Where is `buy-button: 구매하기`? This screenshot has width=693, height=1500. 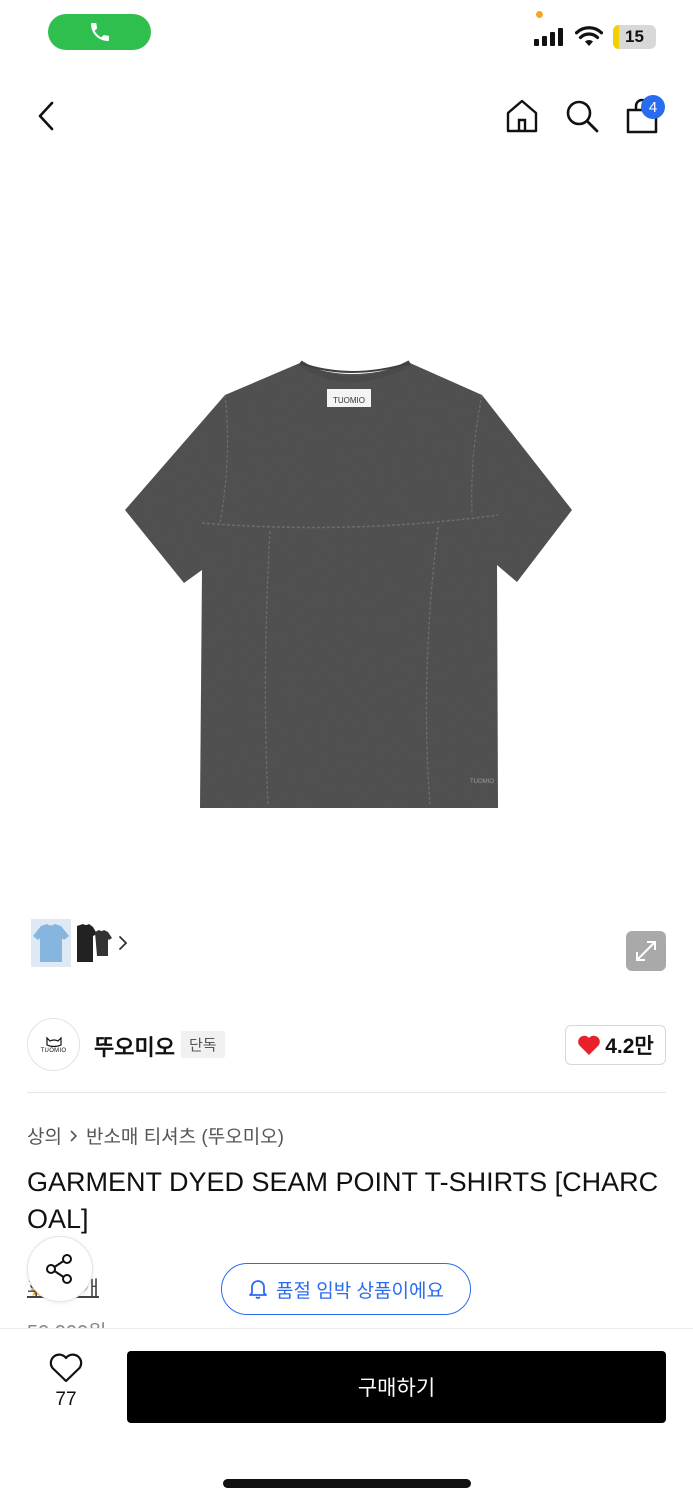 buy-button: 구매하기 is located at coordinates (396, 1387).